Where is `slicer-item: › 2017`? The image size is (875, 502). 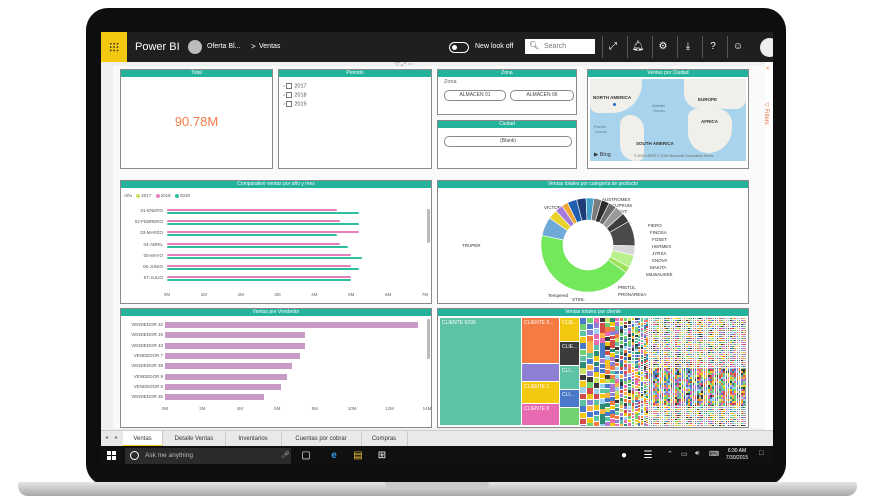 slicer-item: › 2017 is located at coordinates (295, 86).